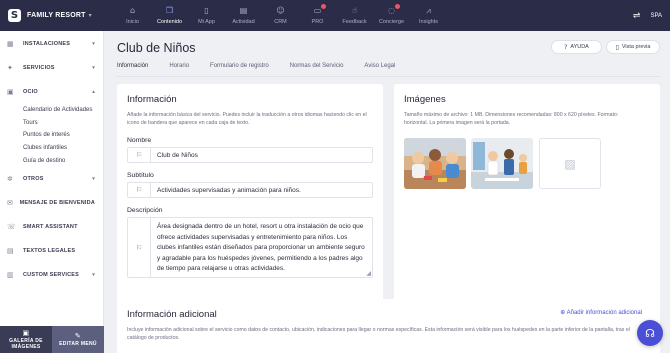  Describe the element at coordinates (637, 16) in the screenshot. I see `translate-icon: ⇌` at that location.